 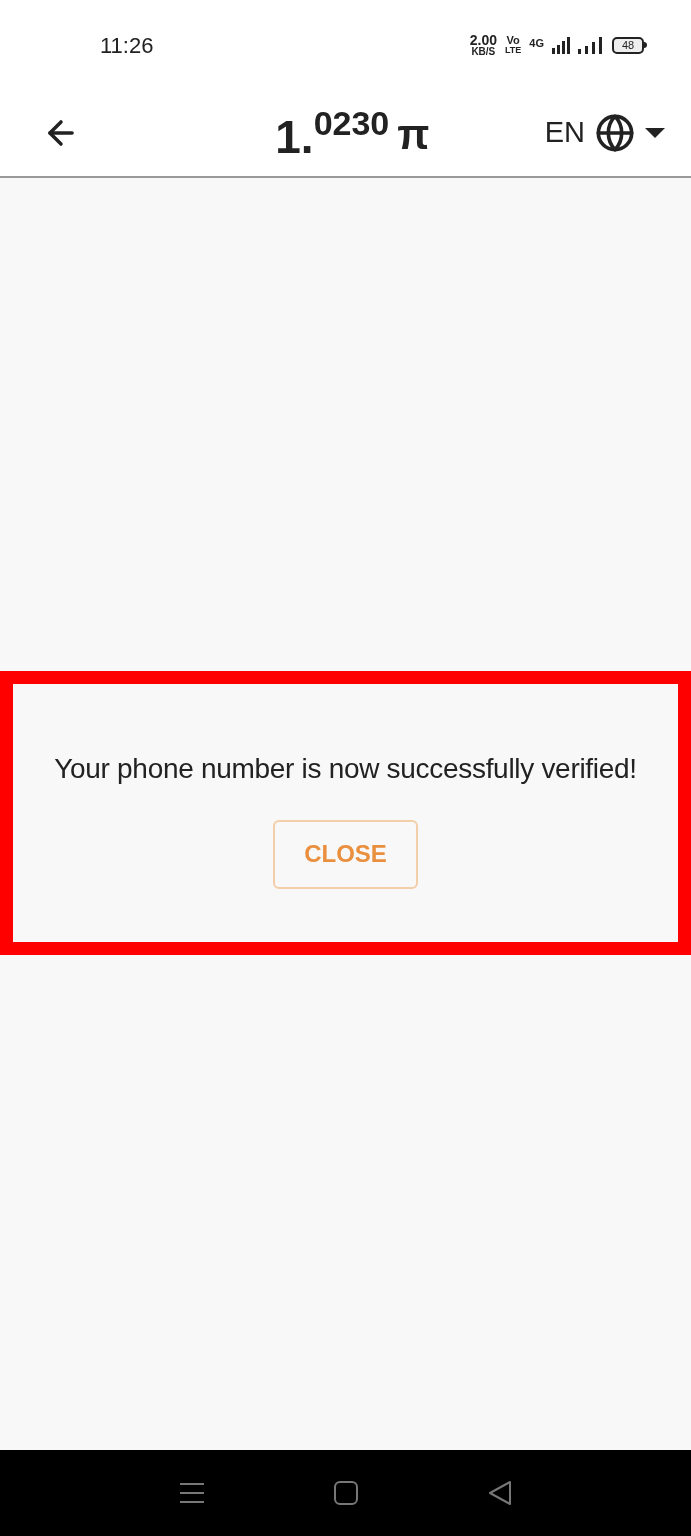 What do you see at coordinates (351, 123) in the screenshot?
I see `balance-fraction: 0230` at bounding box center [351, 123].